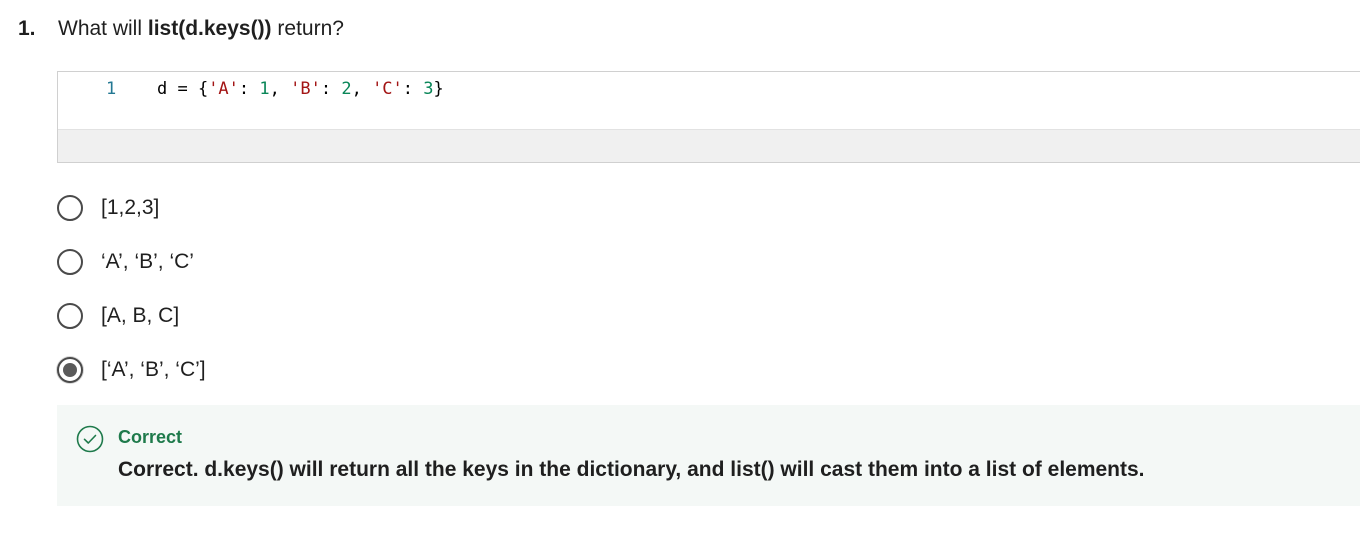 Image resolution: width=1360 pixels, height=547 pixels. Describe the element at coordinates (305, 89) in the screenshot. I see `code-string: 'B'` at that location.